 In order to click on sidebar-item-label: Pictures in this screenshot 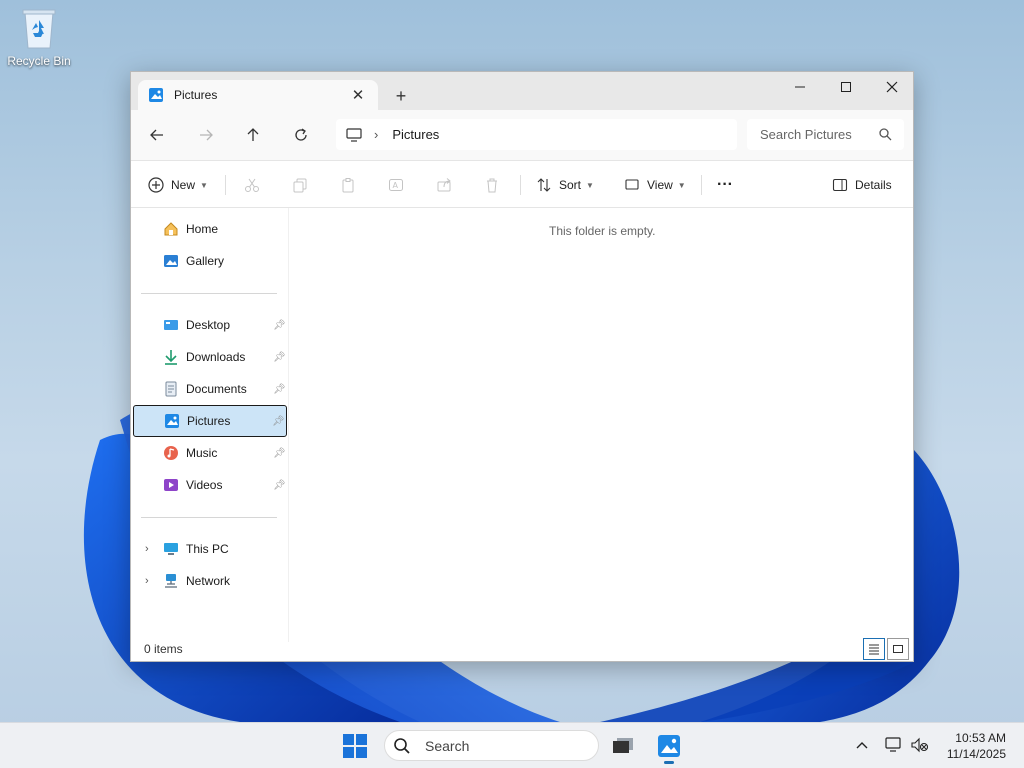, I will do `click(209, 421)`.